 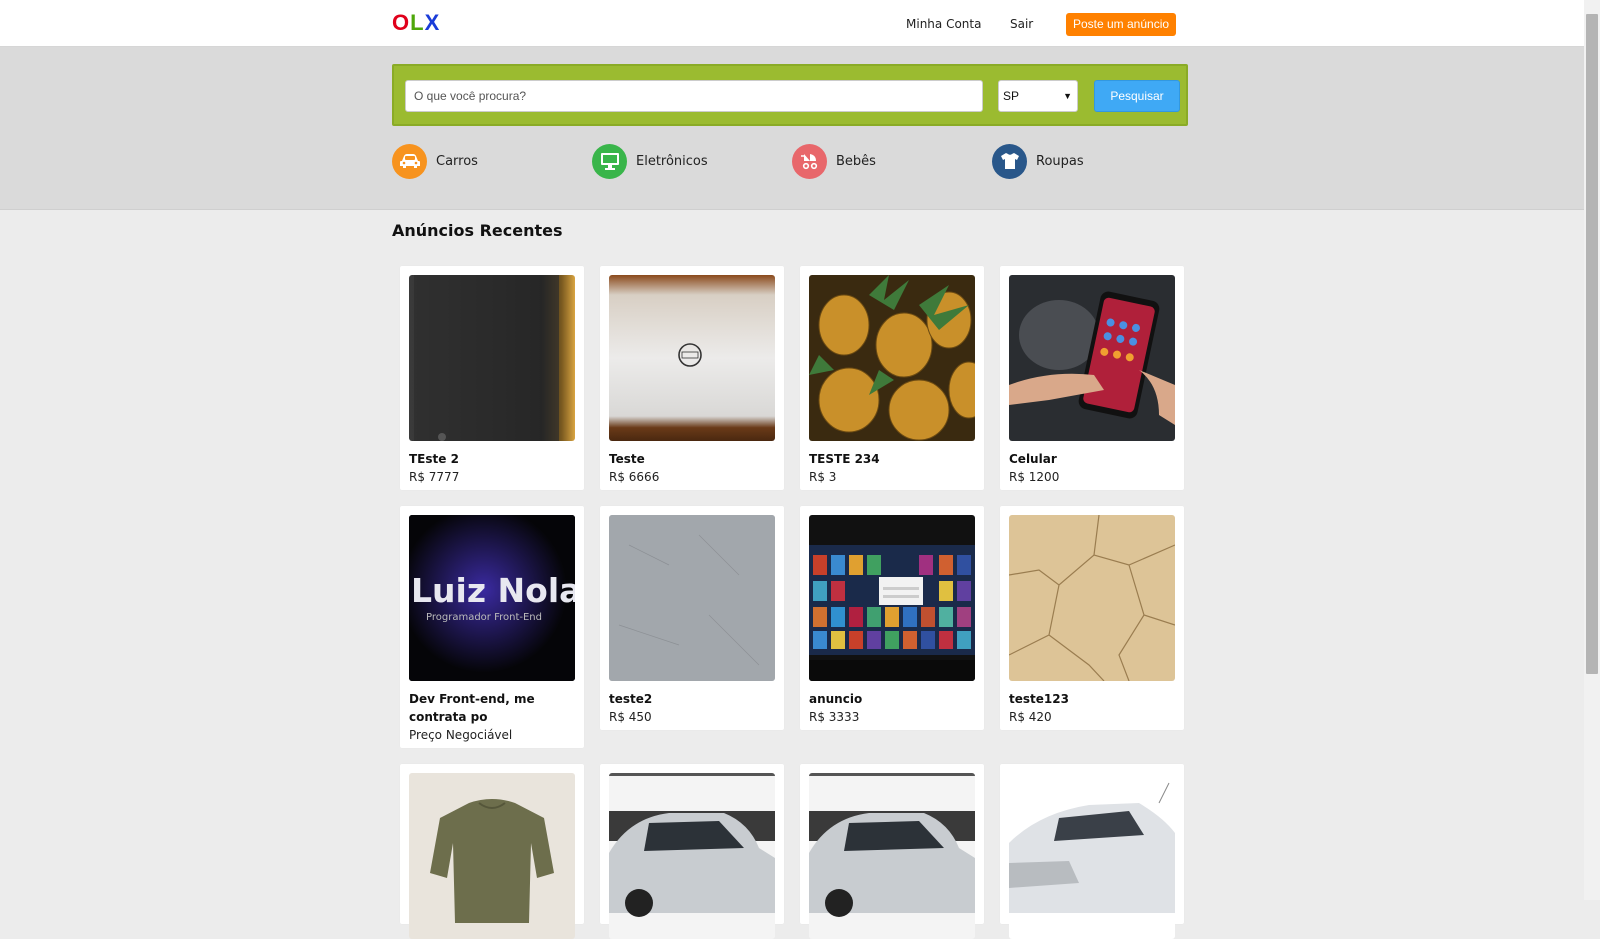 What do you see at coordinates (634, 477) in the screenshot?
I see `ad-price: R$ 6666` at bounding box center [634, 477].